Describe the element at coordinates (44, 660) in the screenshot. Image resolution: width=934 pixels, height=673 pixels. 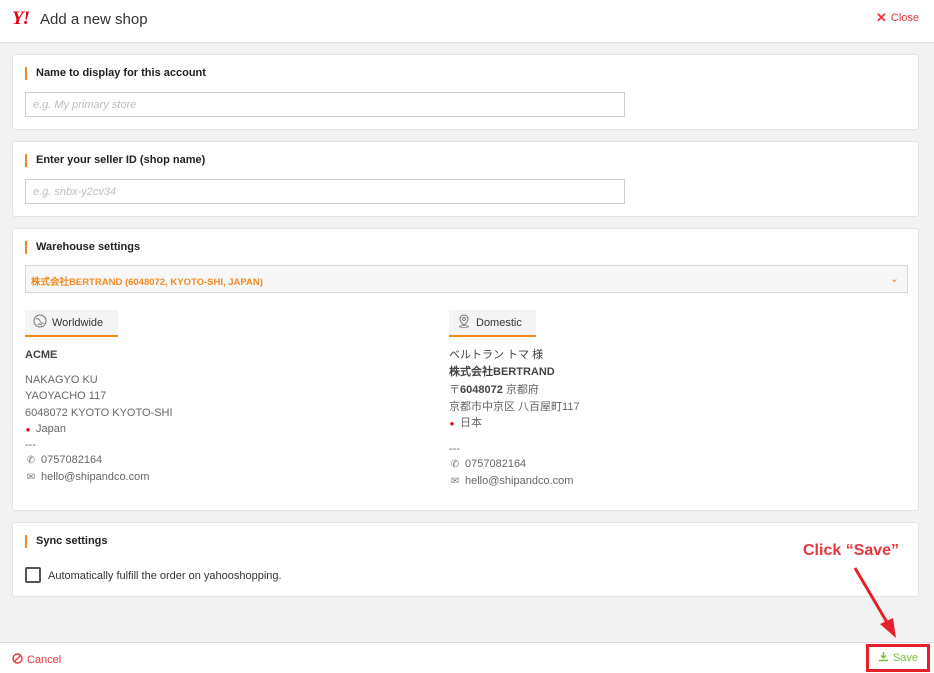
I see `cancel-label: Cancel` at that location.